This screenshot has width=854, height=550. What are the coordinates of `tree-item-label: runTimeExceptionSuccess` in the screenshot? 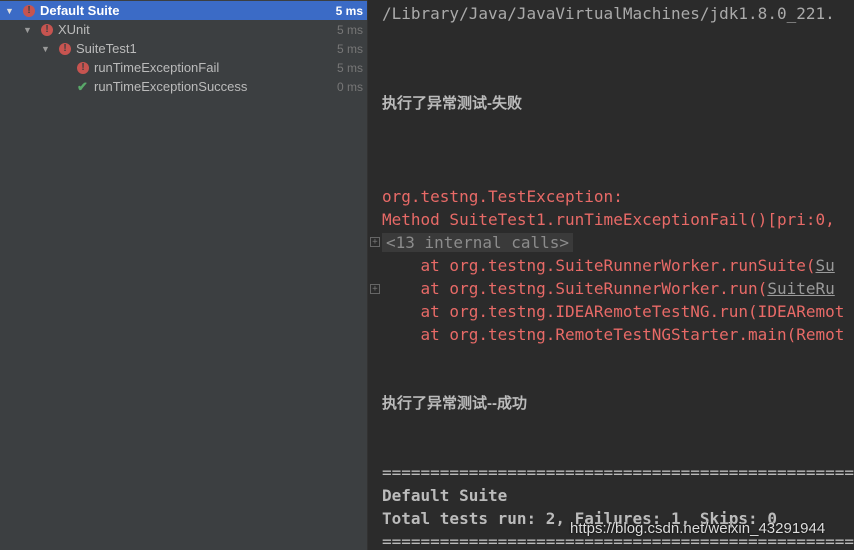 It's located at (171, 86).